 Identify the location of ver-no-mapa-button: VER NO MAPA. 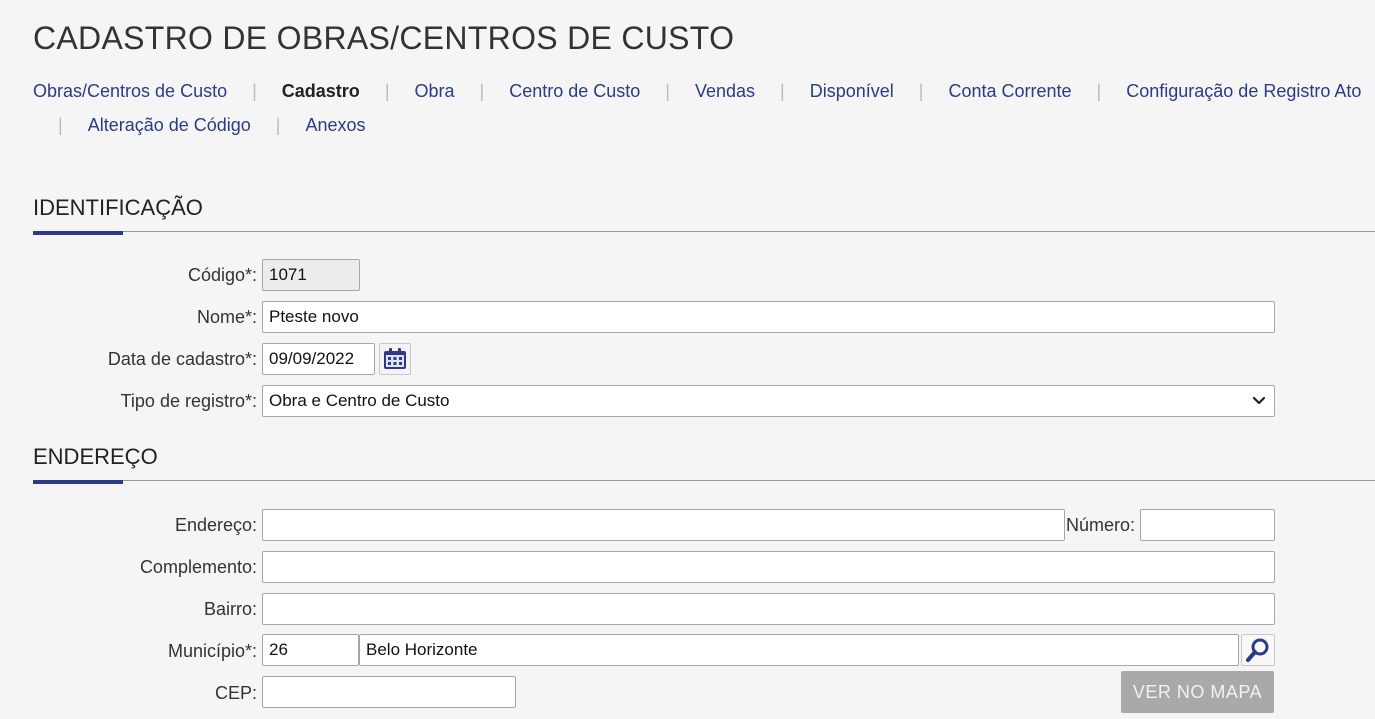
(1197, 692).